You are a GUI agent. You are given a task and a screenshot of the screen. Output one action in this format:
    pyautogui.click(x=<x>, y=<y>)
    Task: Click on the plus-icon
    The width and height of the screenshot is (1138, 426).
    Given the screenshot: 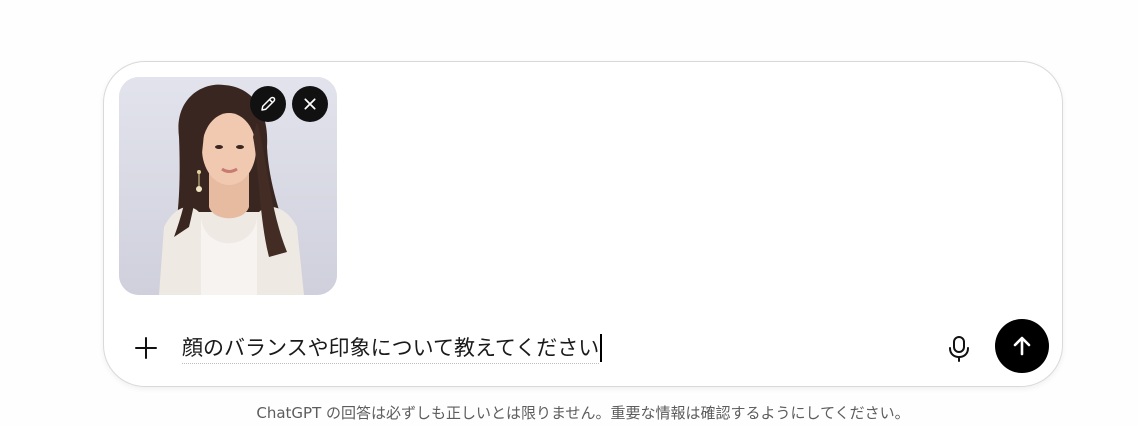 What is the action you would take?
    pyautogui.click(x=146, y=348)
    